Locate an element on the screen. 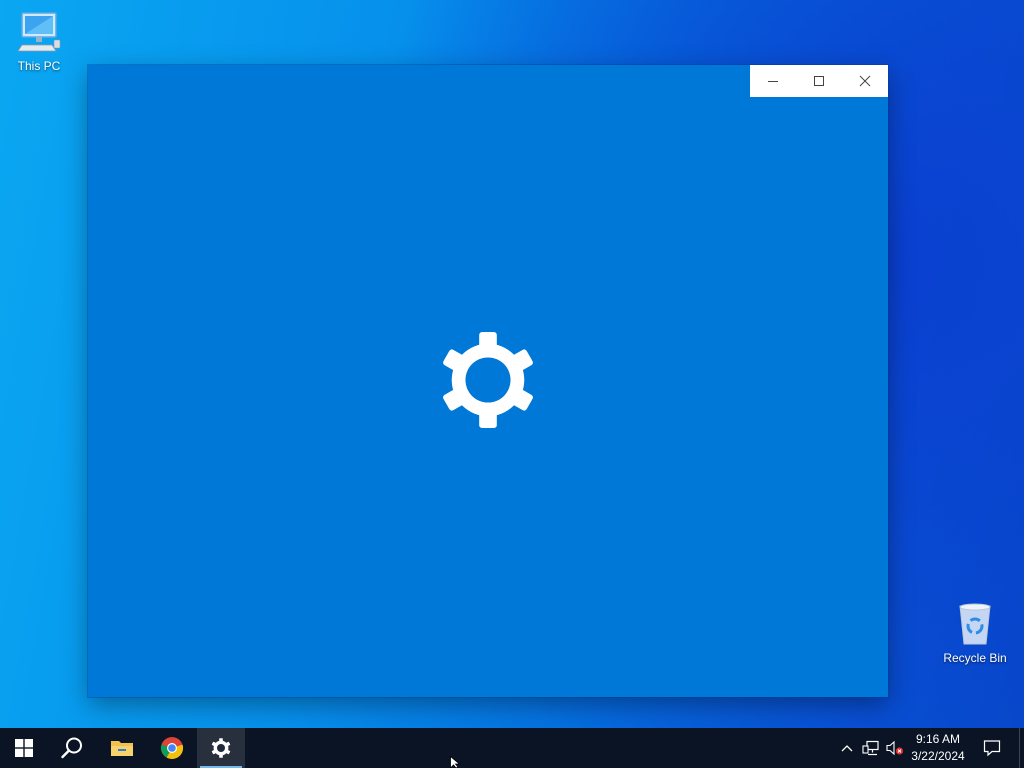  network-button is located at coordinates (871, 748).